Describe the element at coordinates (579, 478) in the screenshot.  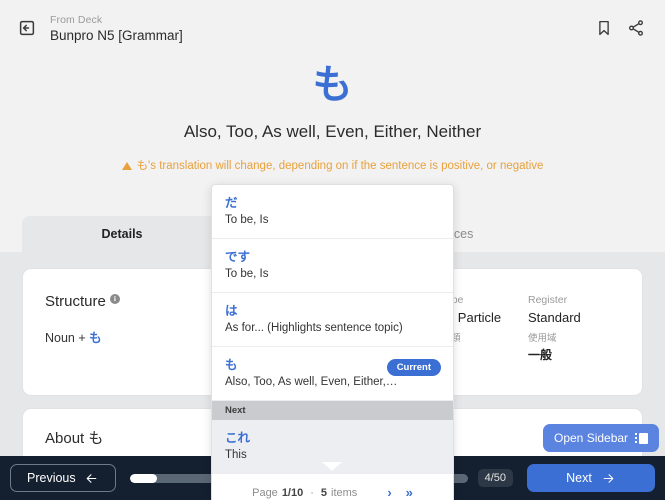
I see `next-label: Next` at that location.